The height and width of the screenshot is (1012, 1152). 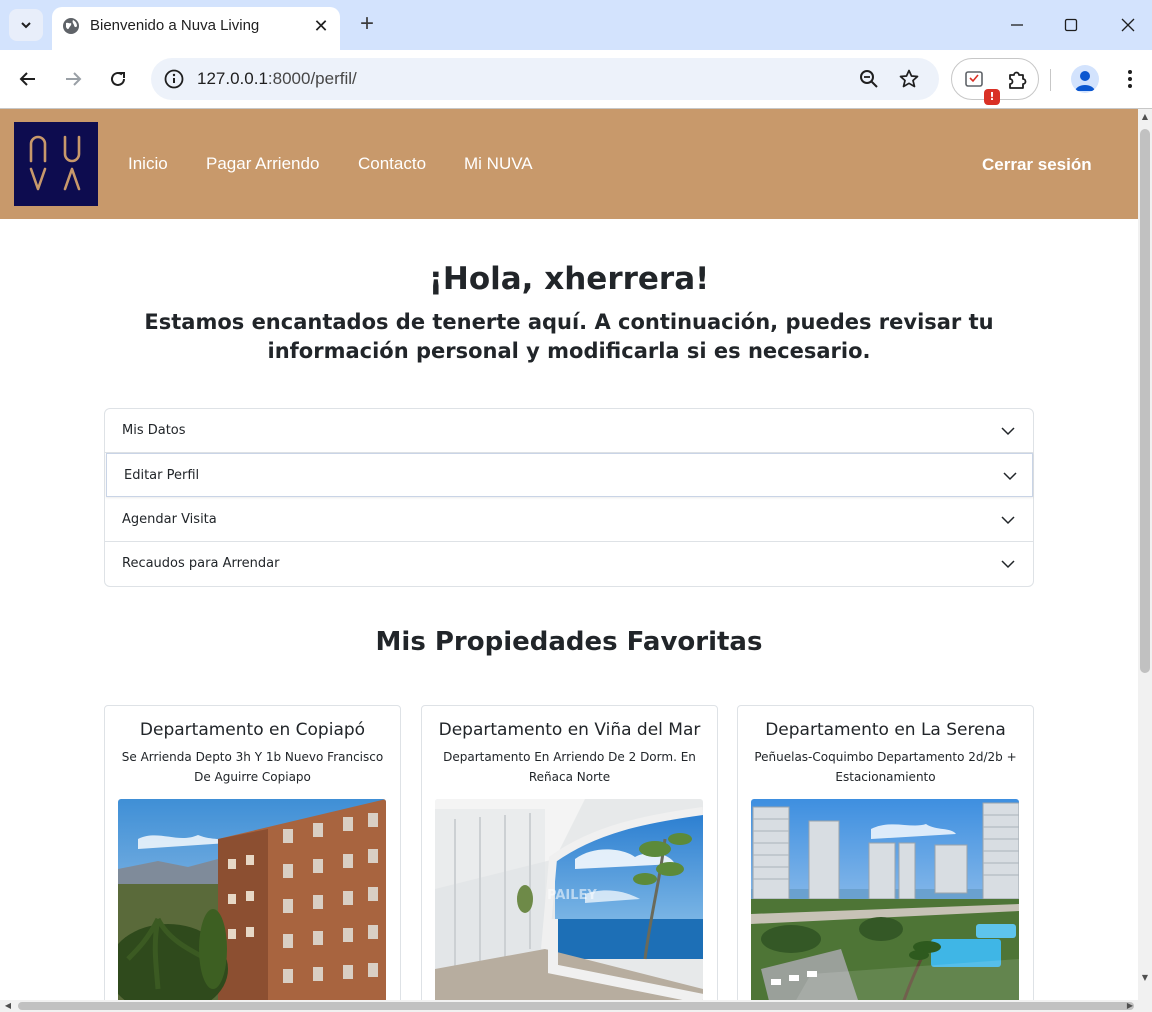 I want to click on puzzle-icon, so click(x=1017, y=80).